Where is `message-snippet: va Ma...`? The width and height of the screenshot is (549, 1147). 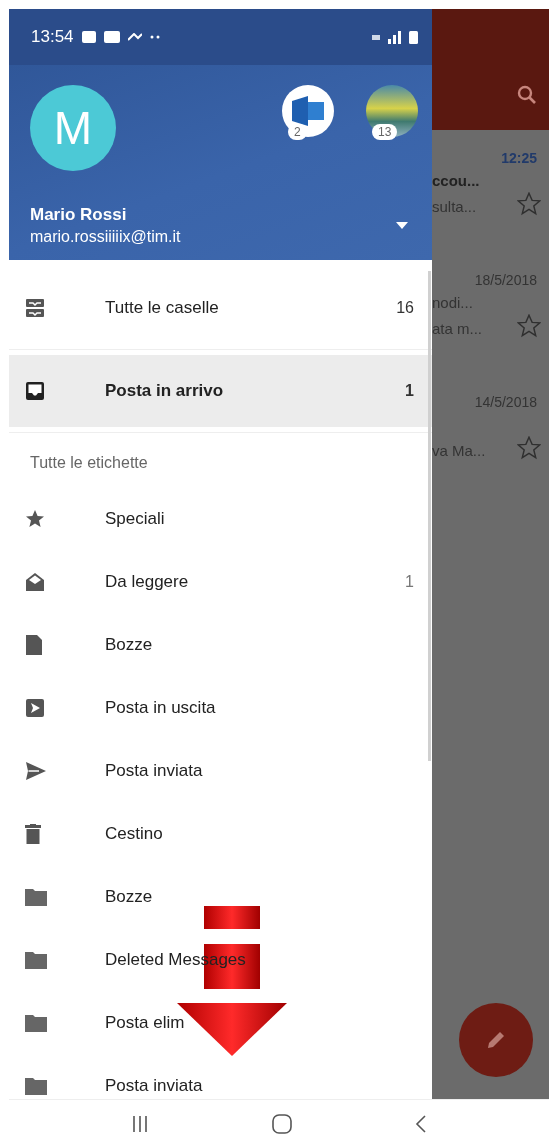
message-snippet: va Ma... is located at coordinates (459, 451).